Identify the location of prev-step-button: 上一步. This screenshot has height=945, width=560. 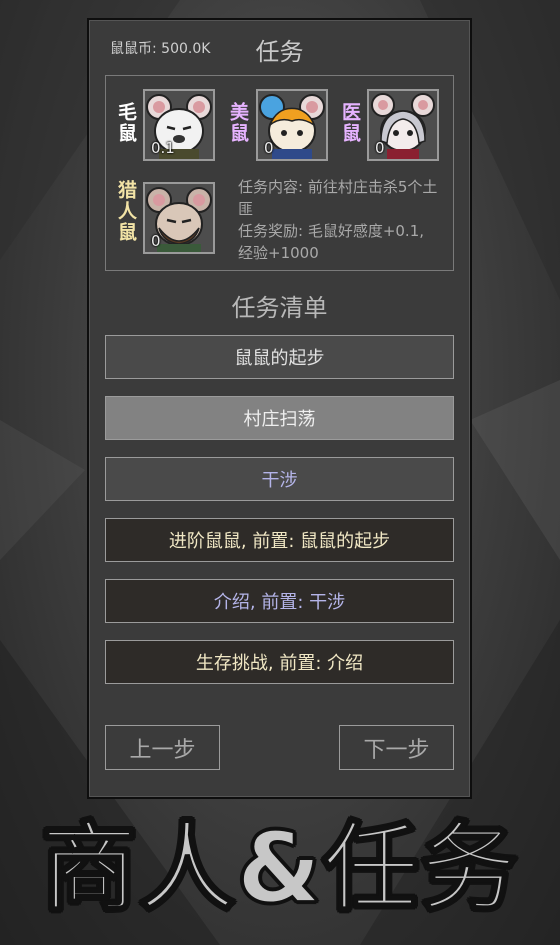
(162, 747).